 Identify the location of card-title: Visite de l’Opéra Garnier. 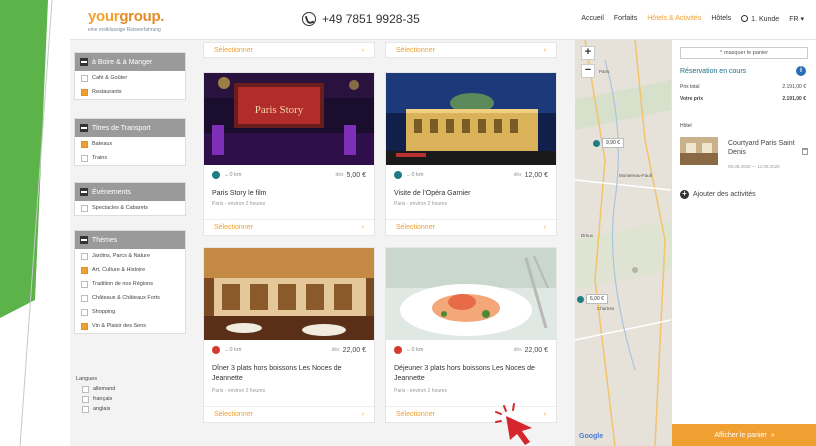
(432, 193).